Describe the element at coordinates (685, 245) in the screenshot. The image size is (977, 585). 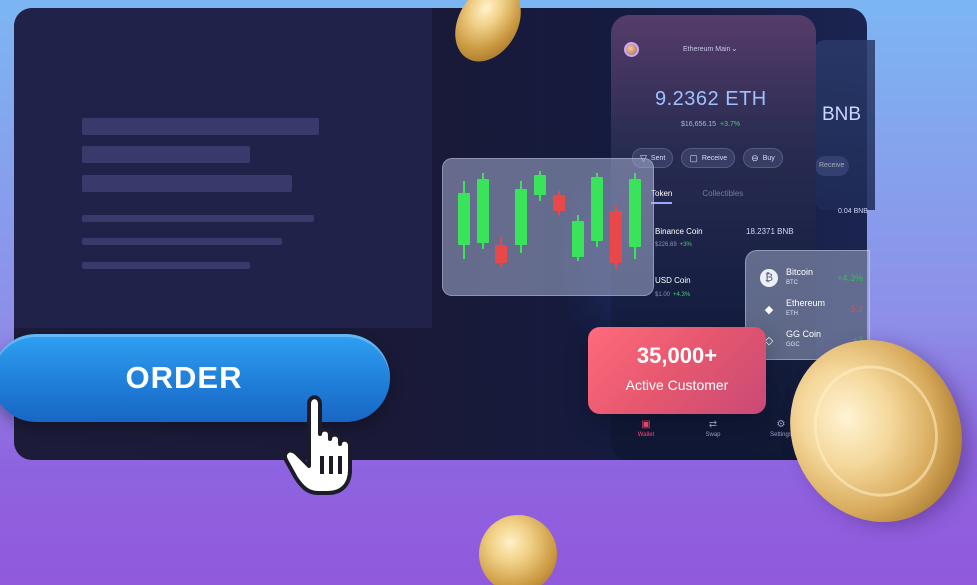
I see `token-change: +3%` at that location.